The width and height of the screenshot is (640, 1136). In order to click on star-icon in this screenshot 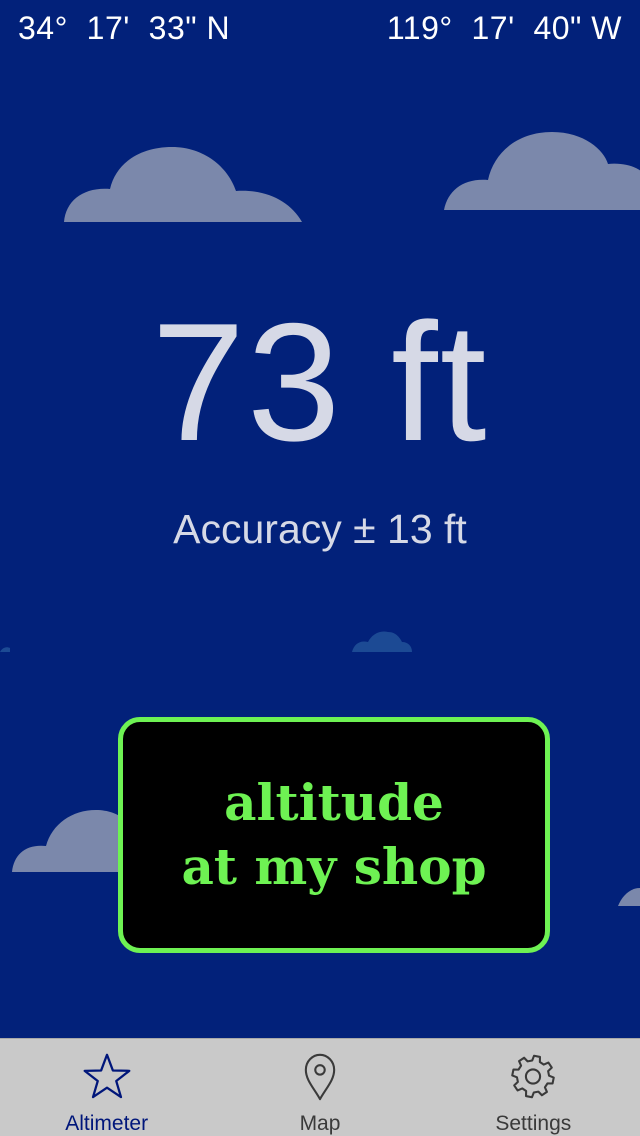, I will do `click(107, 1076)`.